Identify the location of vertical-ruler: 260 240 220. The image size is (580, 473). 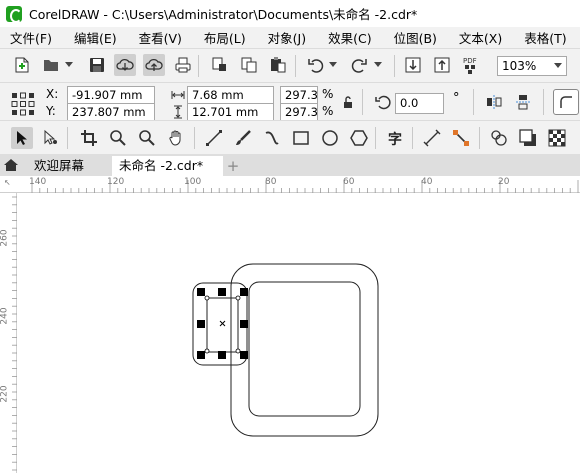
(8, 333).